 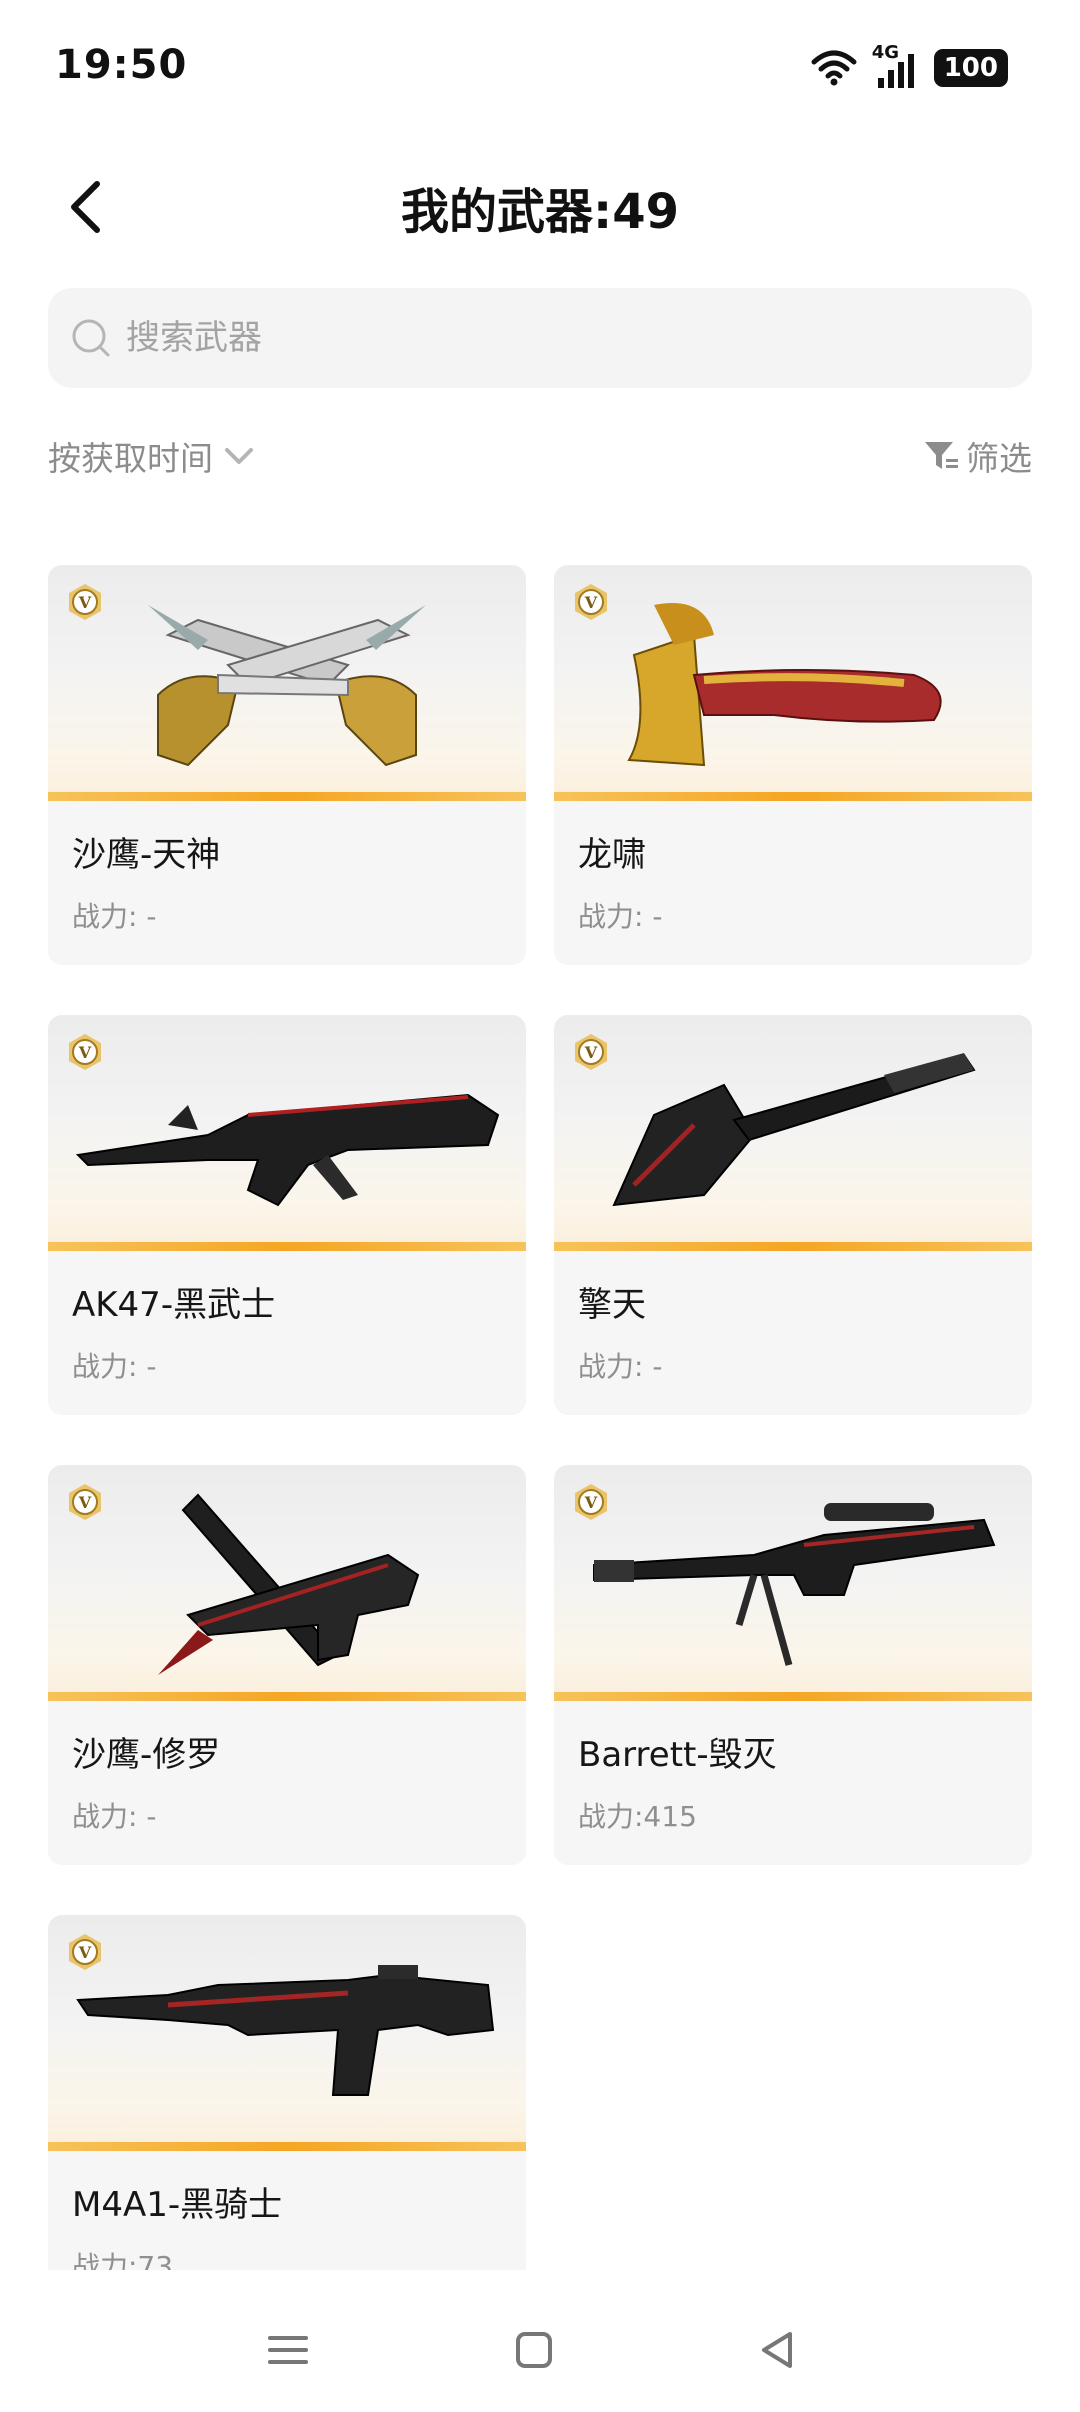 I want to click on menu-button, so click(x=288, y=2350).